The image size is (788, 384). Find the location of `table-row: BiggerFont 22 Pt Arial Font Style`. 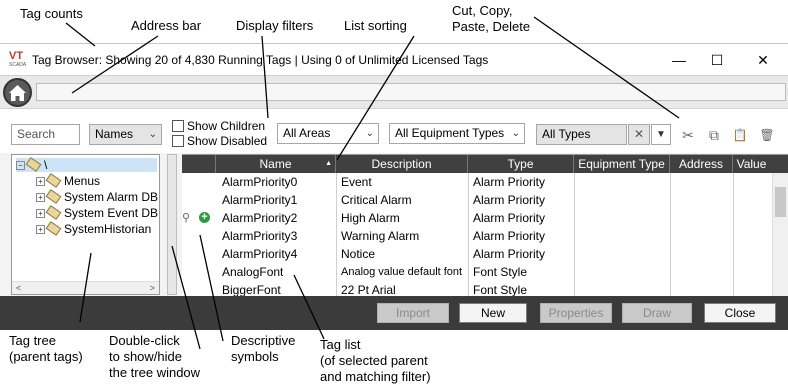

table-row: BiggerFont 22 Pt Arial Font Style is located at coordinates (477, 288).